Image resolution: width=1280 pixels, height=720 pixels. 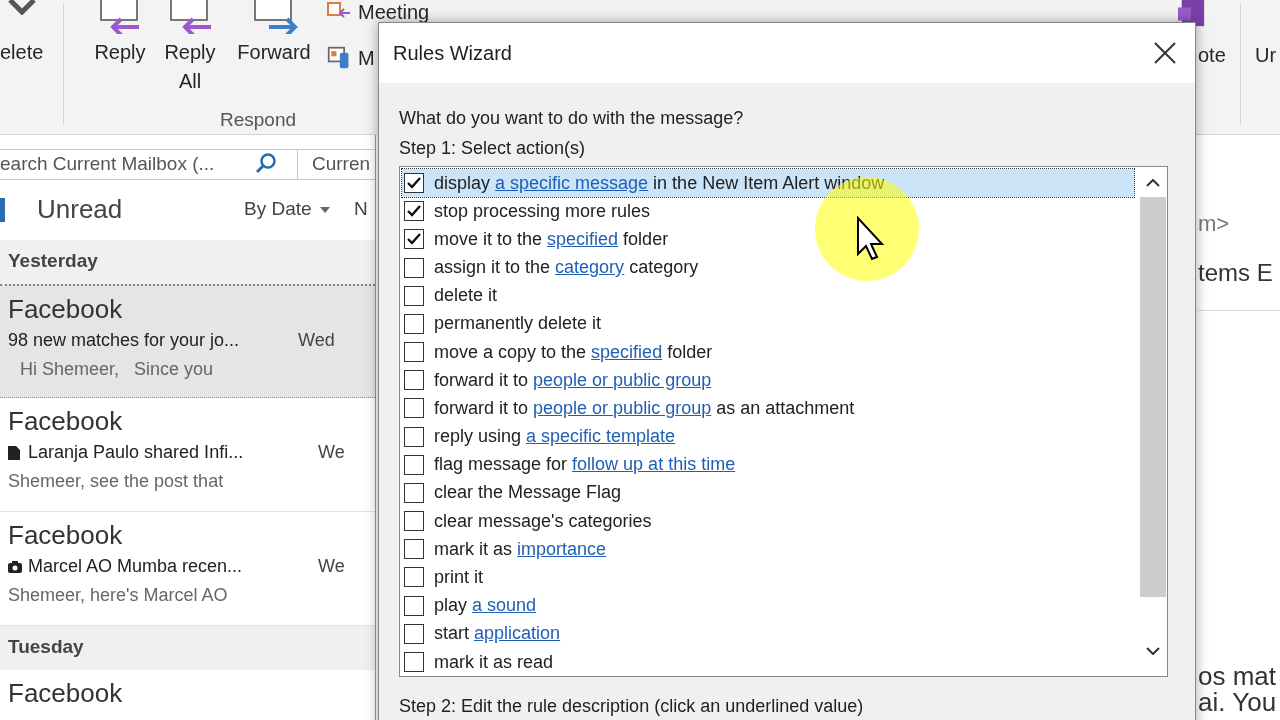 I want to click on search-scope: Curren, so click(x=341, y=164).